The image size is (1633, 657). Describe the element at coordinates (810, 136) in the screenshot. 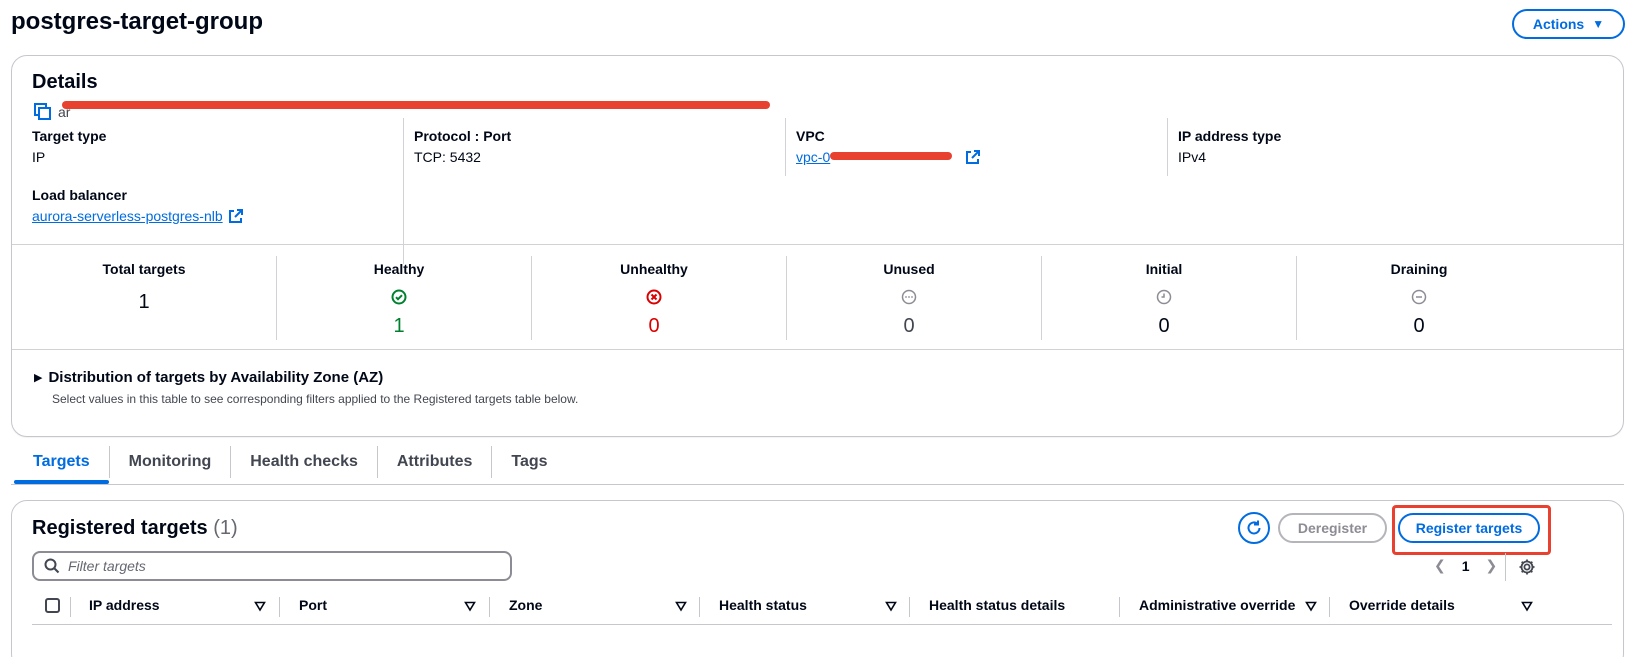

I see `vpc-label: VPC` at that location.